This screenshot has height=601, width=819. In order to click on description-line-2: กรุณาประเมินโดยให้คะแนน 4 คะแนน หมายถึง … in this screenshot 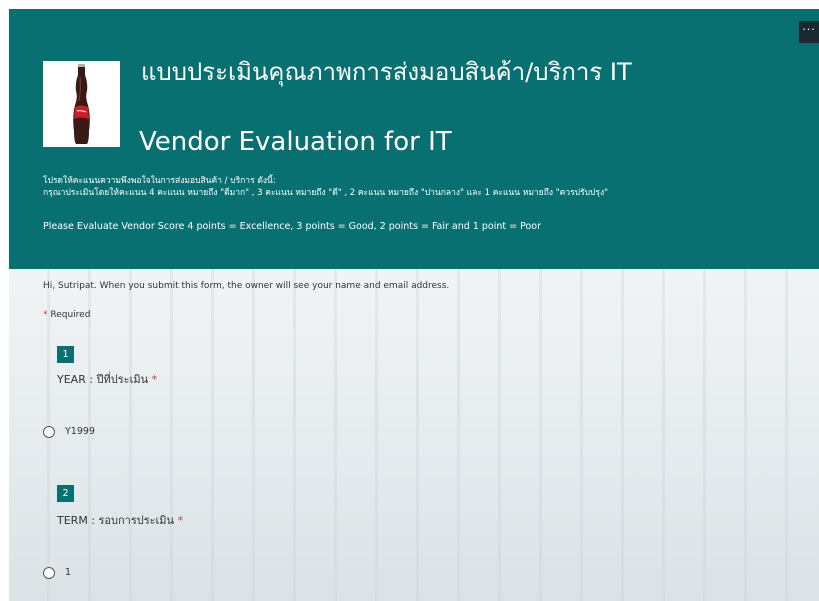, I will do `click(326, 193)`.